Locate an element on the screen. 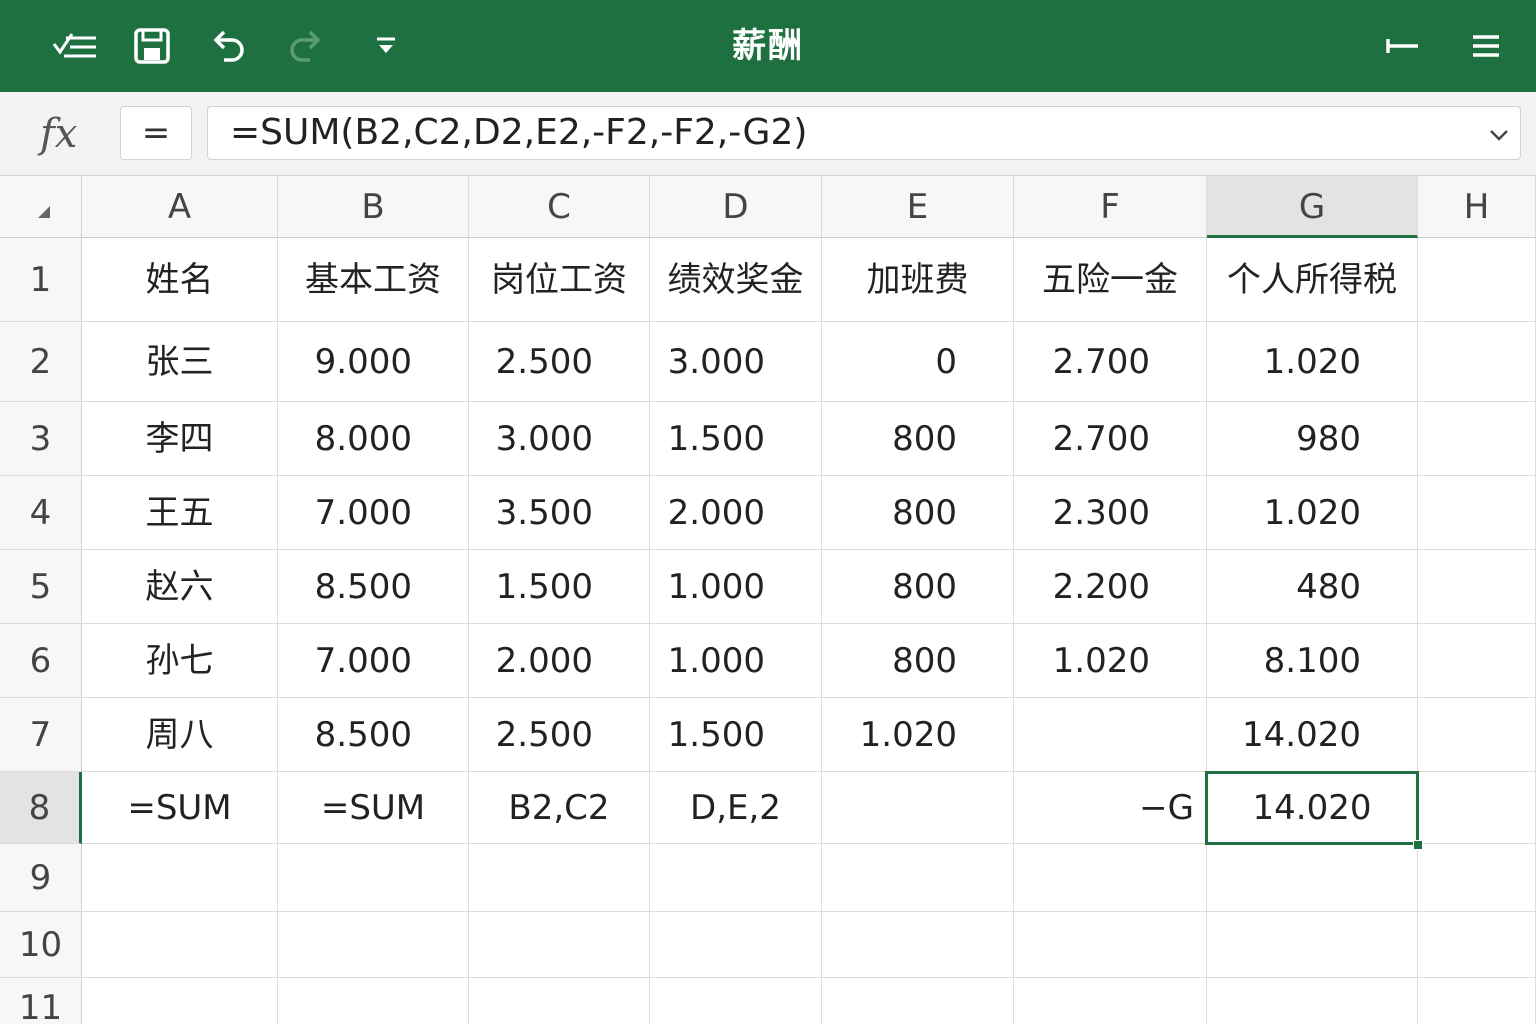  cell-h4 is located at coordinates (1477, 513).